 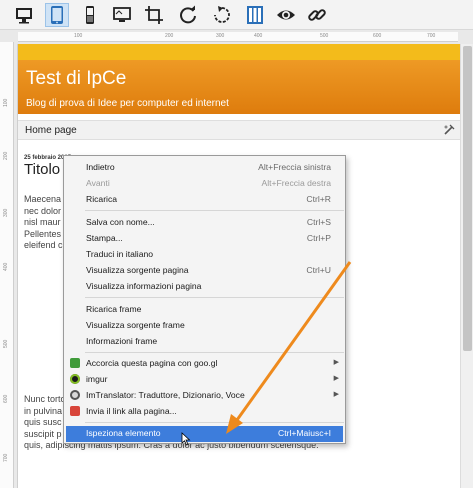 What do you see at coordinates (204, 309) in the screenshot?
I see `menu-item-reload-frame: Ricarica frame` at bounding box center [204, 309].